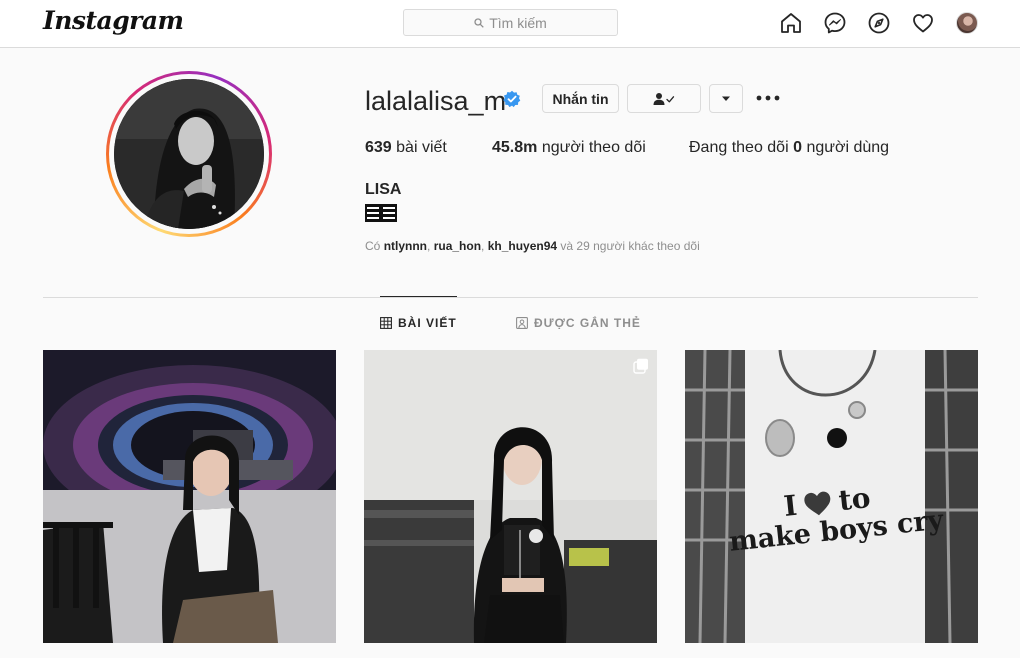  Describe the element at coordinates (522, 246) in the screenshot. I see `followed-by-user: kh_huyen94` at that location.